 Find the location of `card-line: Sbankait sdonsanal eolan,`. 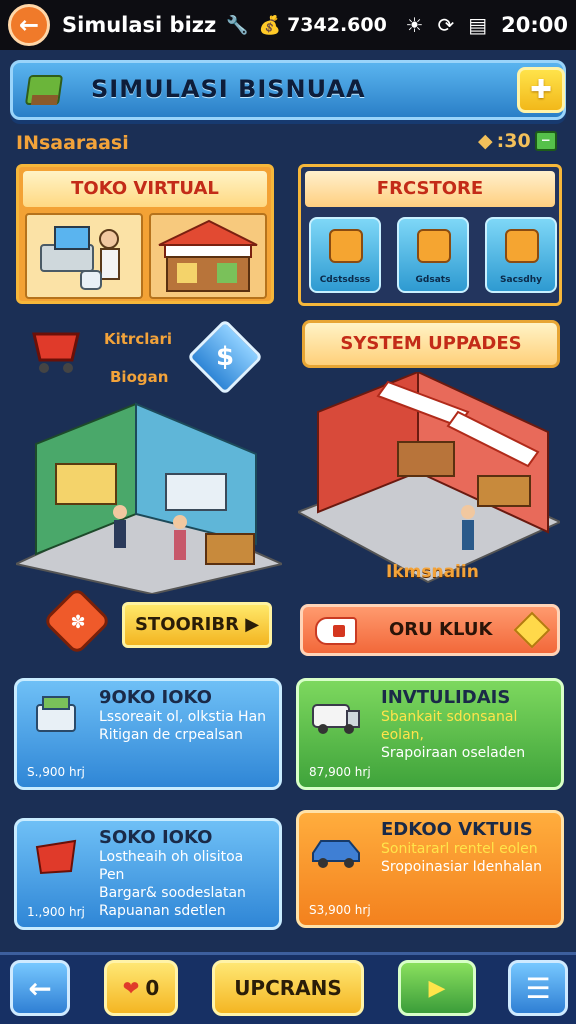

card-line: Sbankait sdonsanal eolan, is located at coordinates (449, 726).